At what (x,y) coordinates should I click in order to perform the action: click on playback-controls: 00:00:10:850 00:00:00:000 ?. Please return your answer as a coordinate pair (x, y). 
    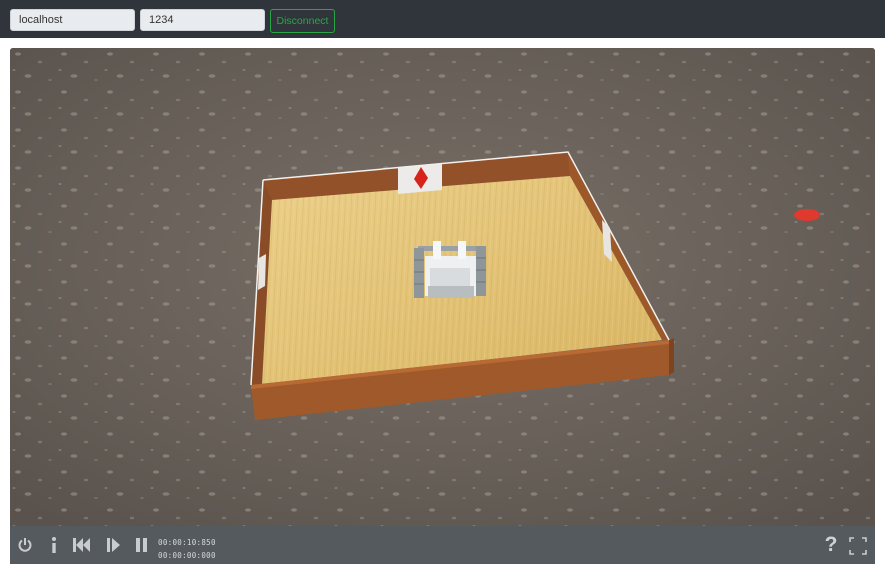
    Looking at the image, I should click on (442, 545).